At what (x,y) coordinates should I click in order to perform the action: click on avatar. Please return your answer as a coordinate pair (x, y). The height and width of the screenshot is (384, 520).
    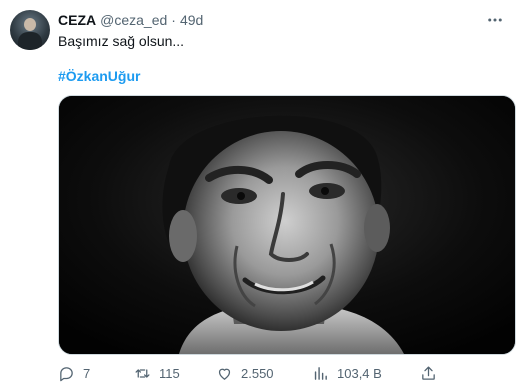
    Looking at the image, I should click on (30, 30).